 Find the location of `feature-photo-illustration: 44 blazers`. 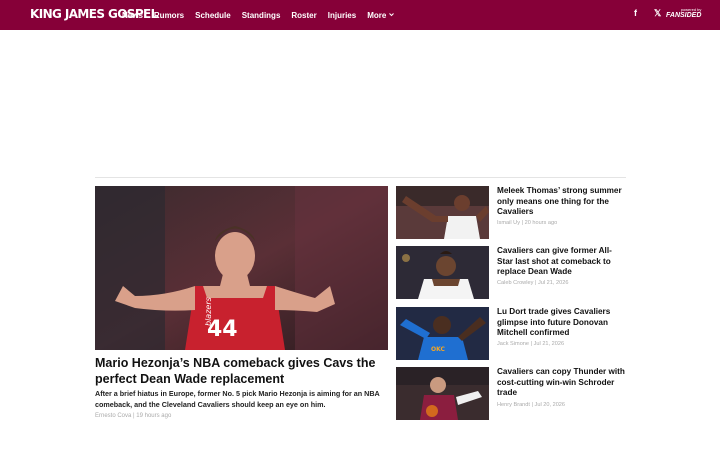

feature-photo-illustration: 44 blazers is located at coordinates (241, 268).